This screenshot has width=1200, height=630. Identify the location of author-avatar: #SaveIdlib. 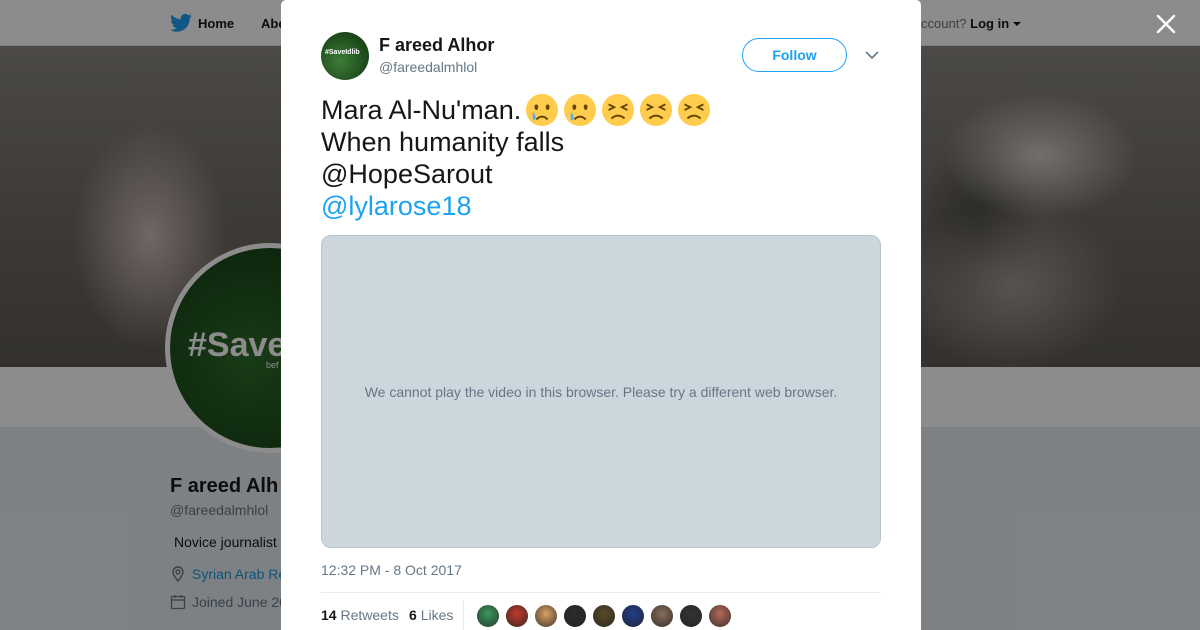
(345, 56).